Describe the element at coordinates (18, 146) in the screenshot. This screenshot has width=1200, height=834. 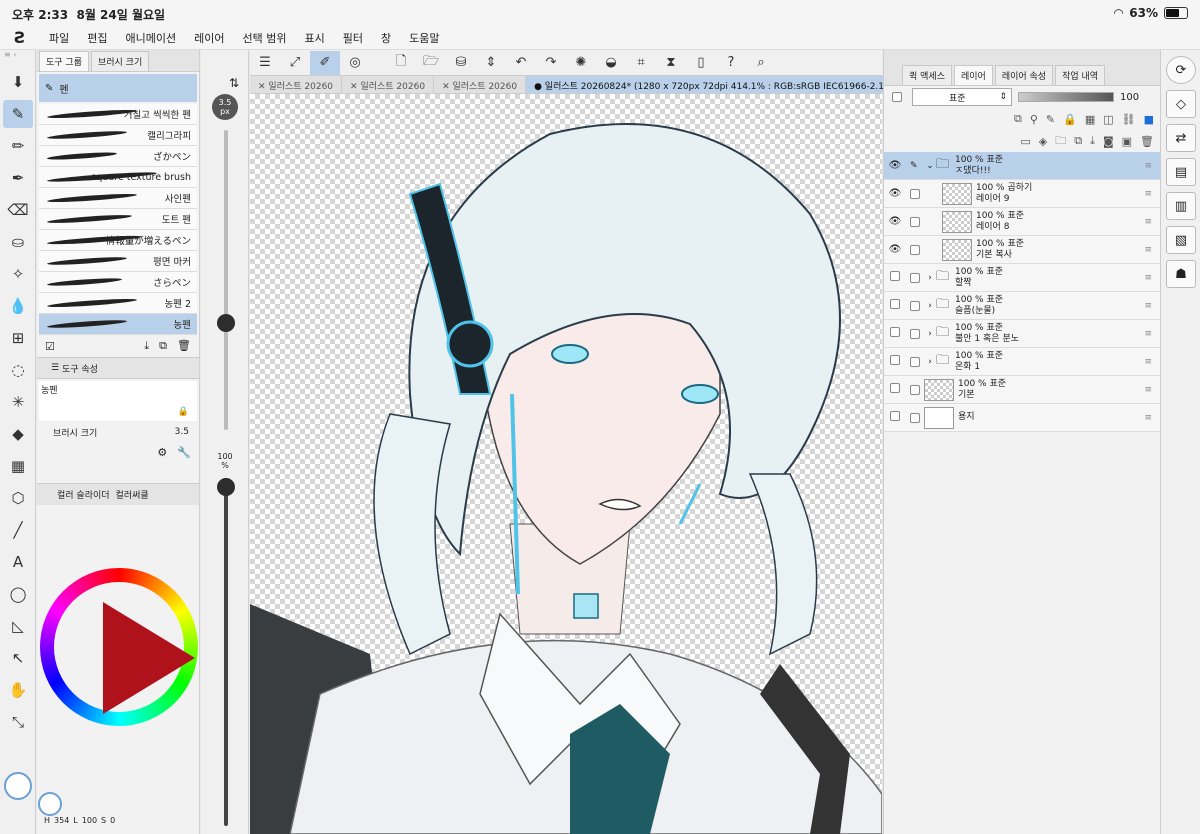
I see `pencil-tool-icon: ✏` at that location.